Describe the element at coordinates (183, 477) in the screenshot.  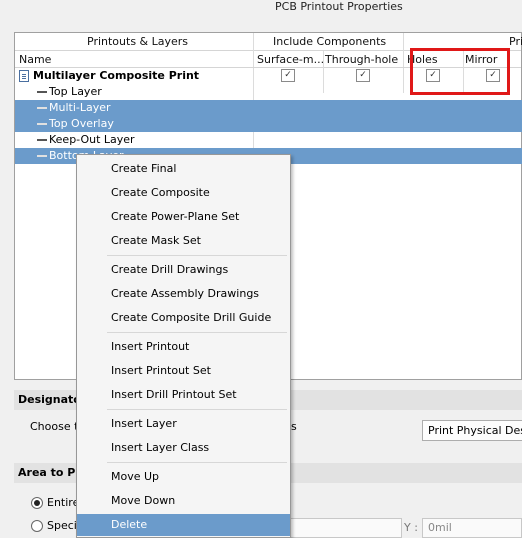
I see `menu-item-move-up: Move Up` at that location.